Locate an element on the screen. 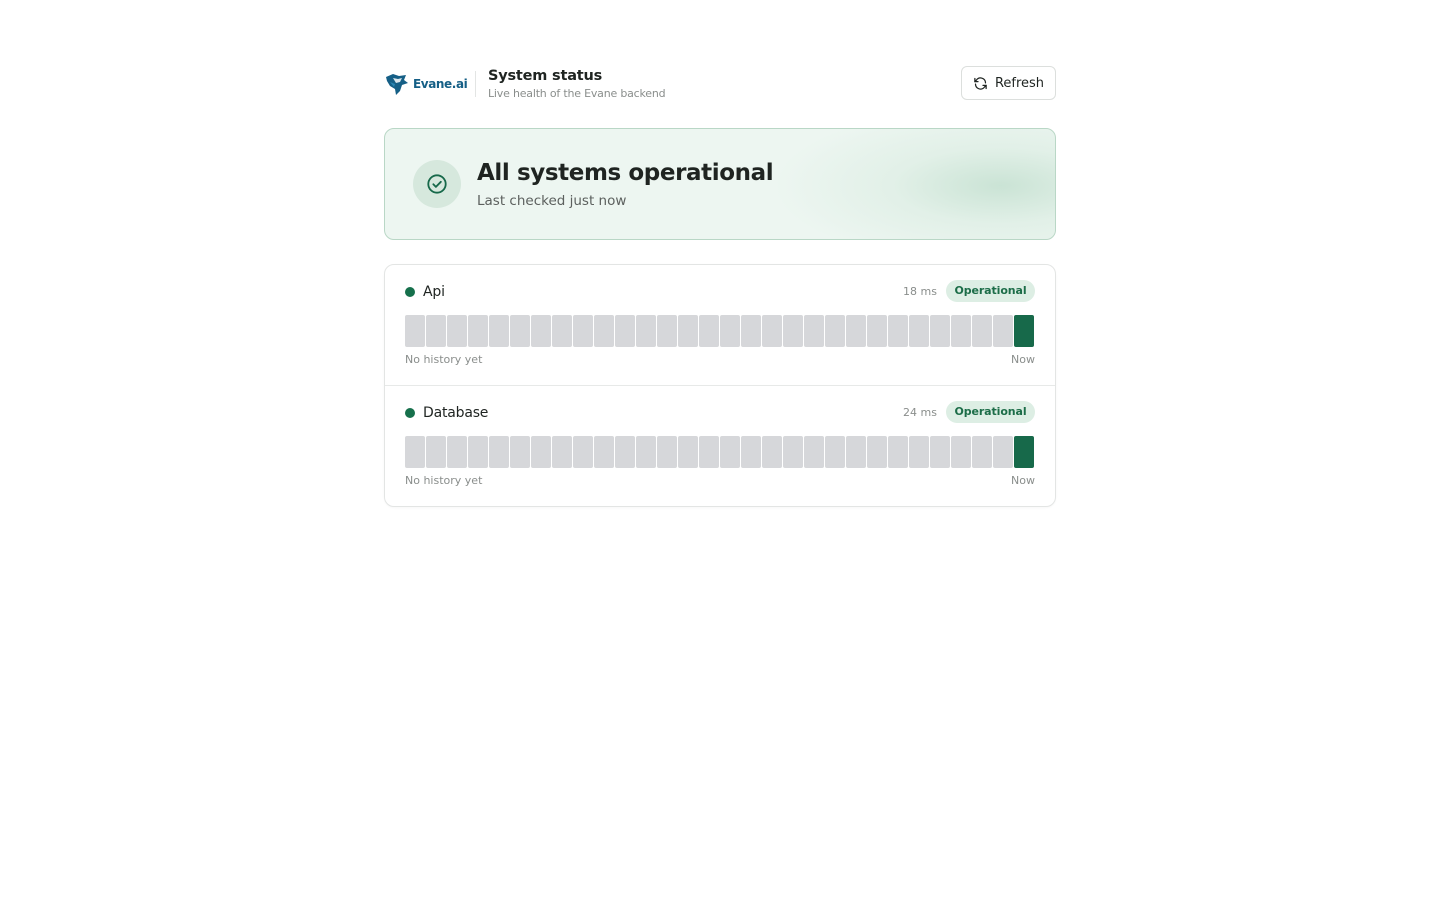  service-row: Api 18 ms Operational No history yet Now is located at coordinates (720, 325).